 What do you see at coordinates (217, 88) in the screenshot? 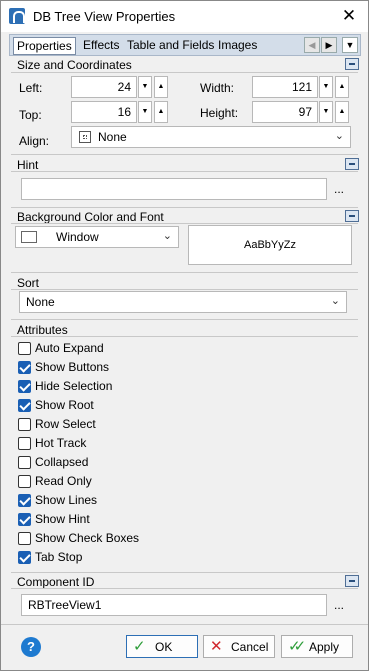
I see `width-label: Width:` at bounding box center [217, 88].